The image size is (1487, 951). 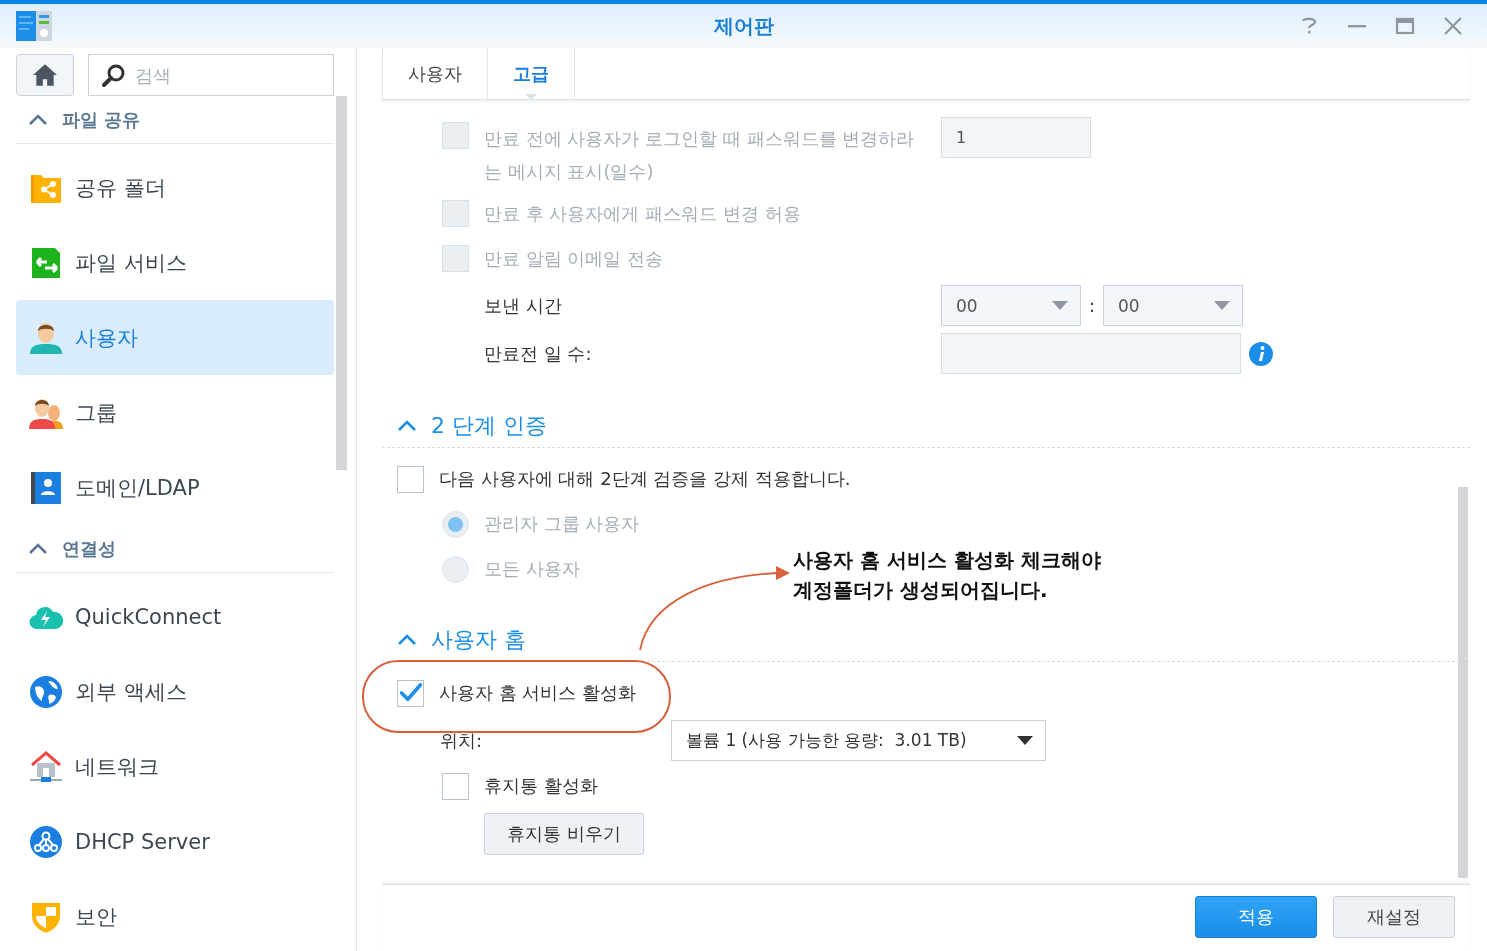 What do you see at coordinates (137, 488) in the screenshot?
I see `sidebar-item-label: 도메인/LDAP` at bounding box center [137, 488].